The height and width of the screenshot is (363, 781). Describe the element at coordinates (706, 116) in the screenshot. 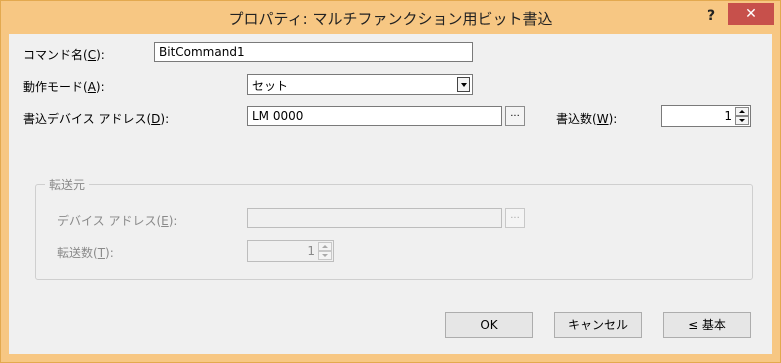

I see `write-count-stepper: 1` at that location.